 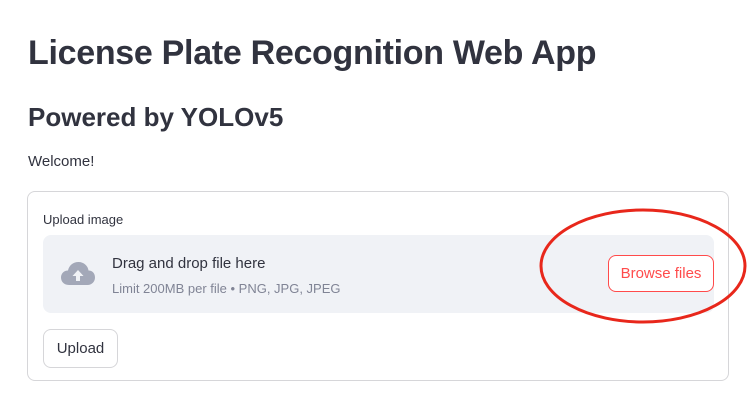 What do you see at coordinates (61, 161) in the screenshot?
I see `welcome-text: Welcome!` at bounding box center [61, 161].